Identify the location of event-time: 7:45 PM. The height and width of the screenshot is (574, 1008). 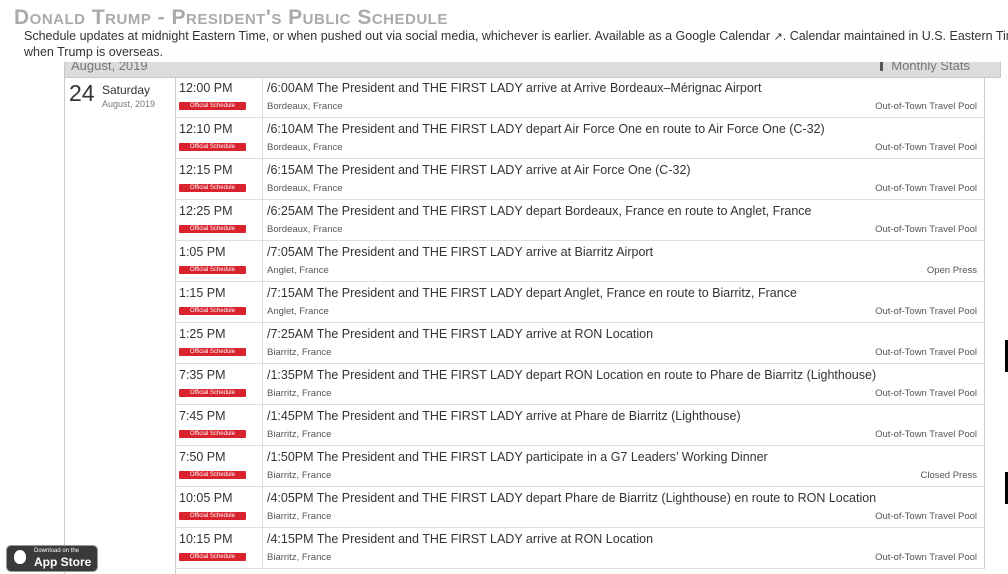
(202, 416).